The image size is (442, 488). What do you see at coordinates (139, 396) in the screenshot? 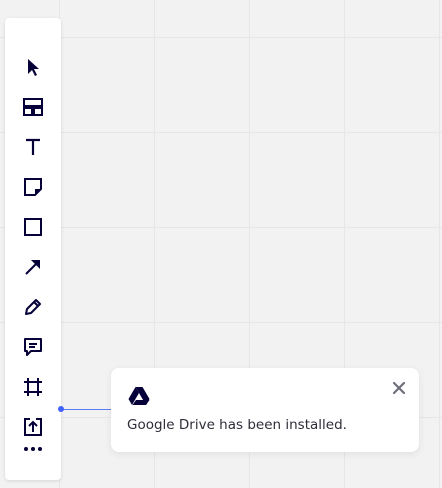
I see `google-drive-icon` at bounding box center [139, 396].